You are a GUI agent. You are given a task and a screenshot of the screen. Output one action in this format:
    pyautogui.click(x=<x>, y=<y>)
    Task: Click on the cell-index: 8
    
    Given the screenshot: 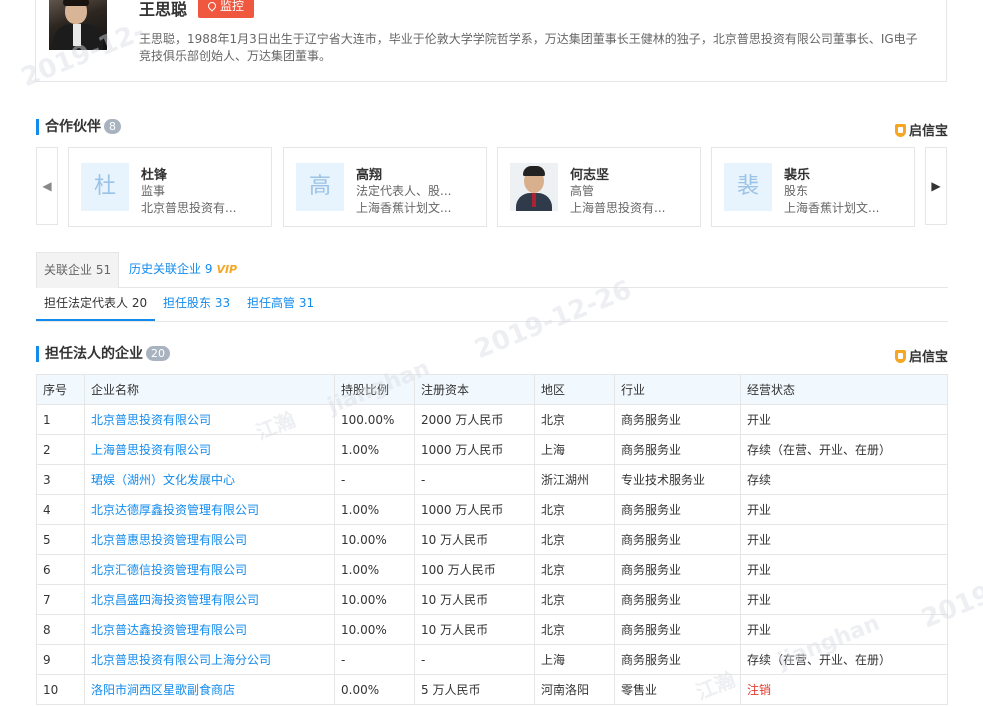 What is the action you would take?
    pyautogui.click(x=60, y=629)
    